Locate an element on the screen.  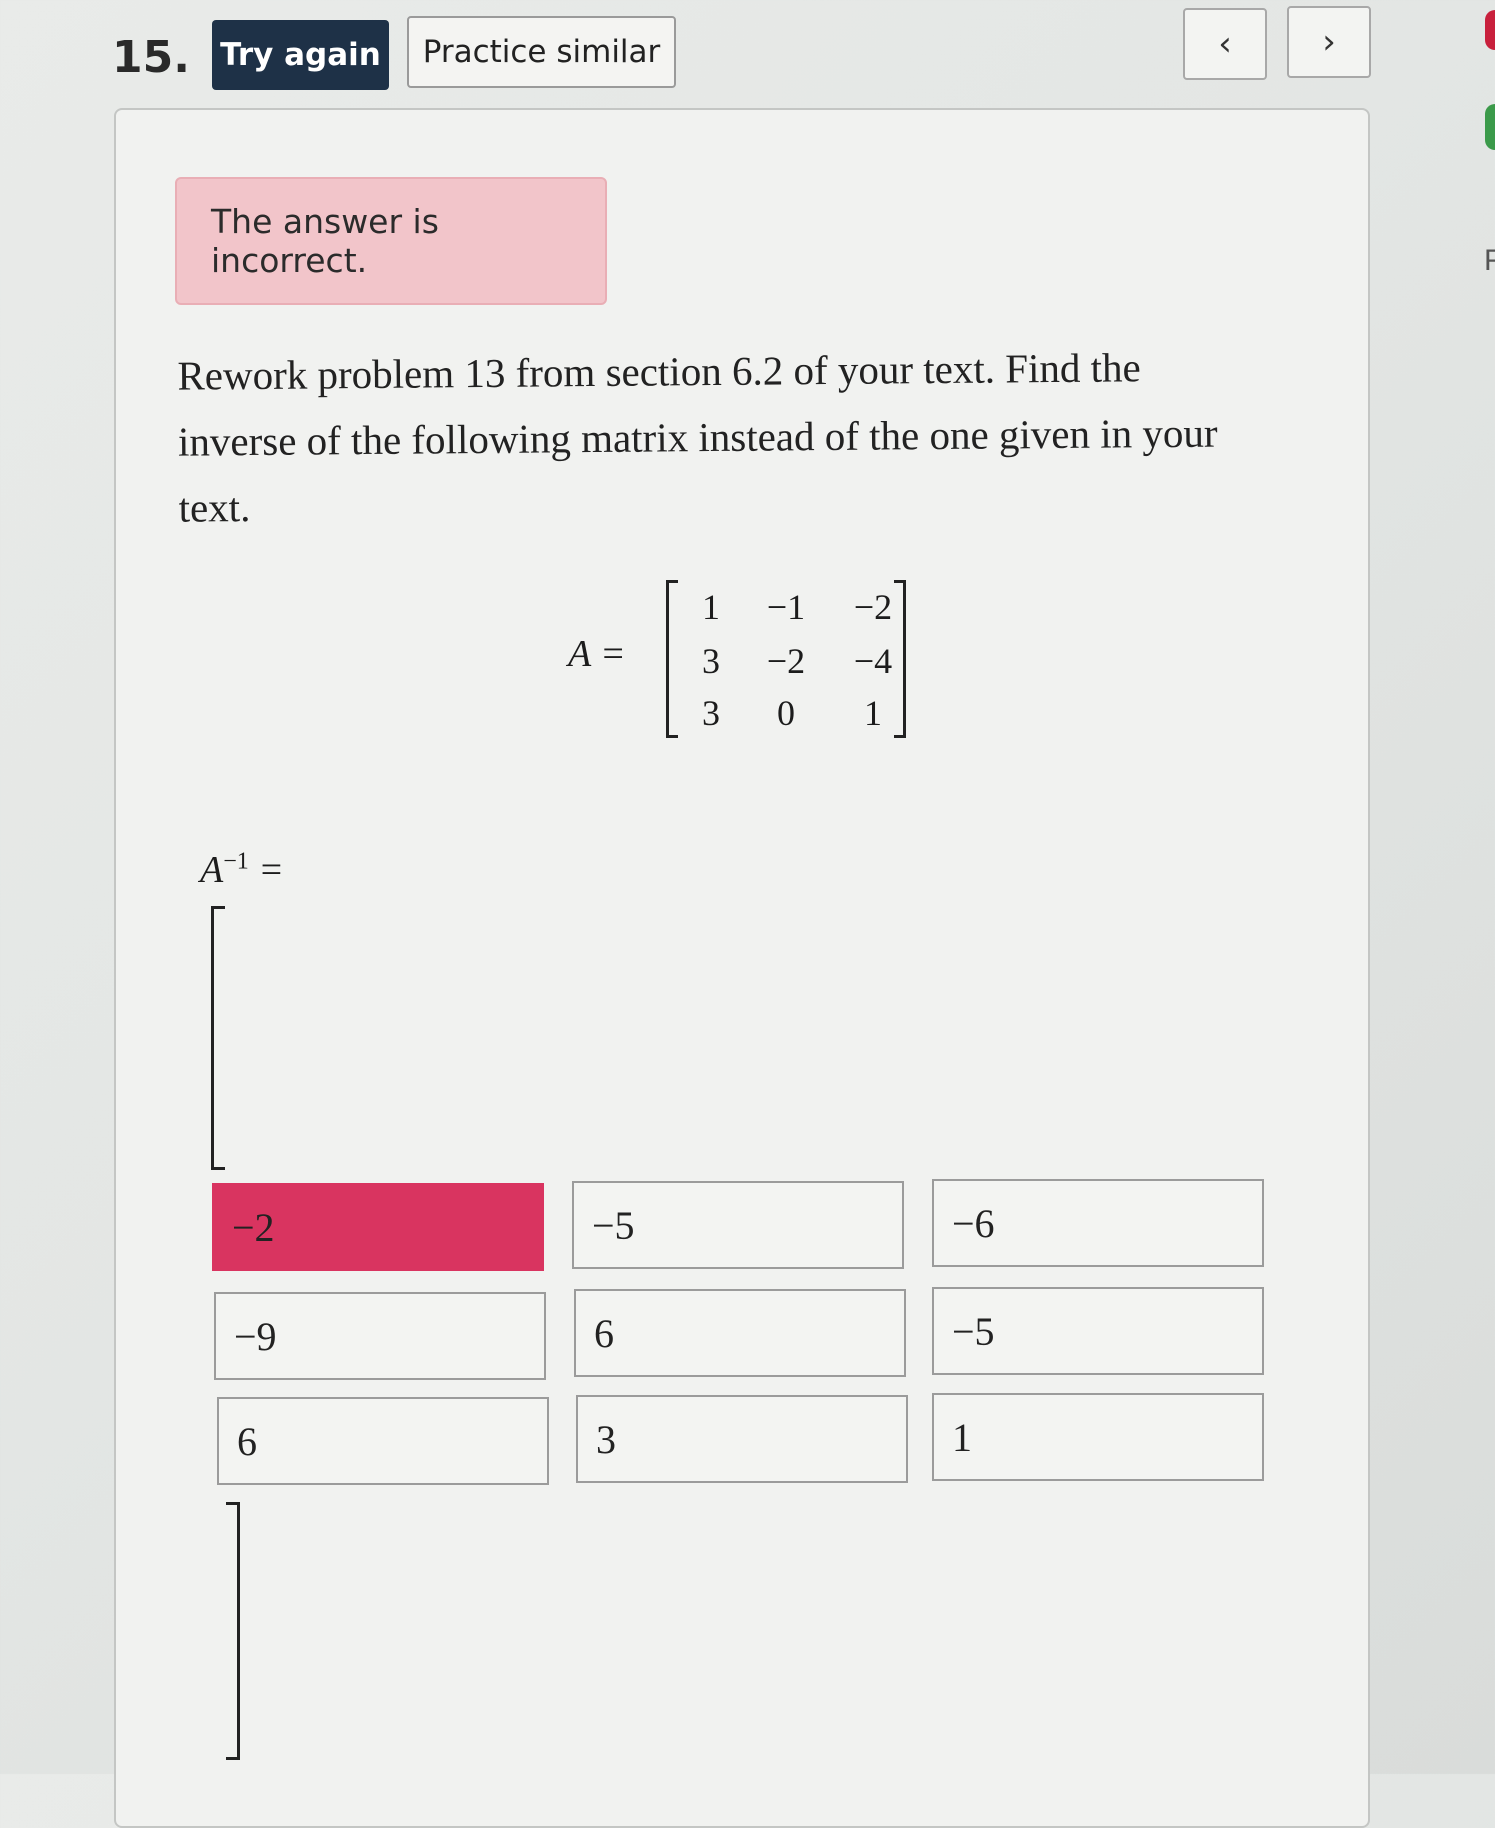
matrix-a: 1 −1 −2 3 −2 −4 3 0 1 is located at coordinates (786, 659).